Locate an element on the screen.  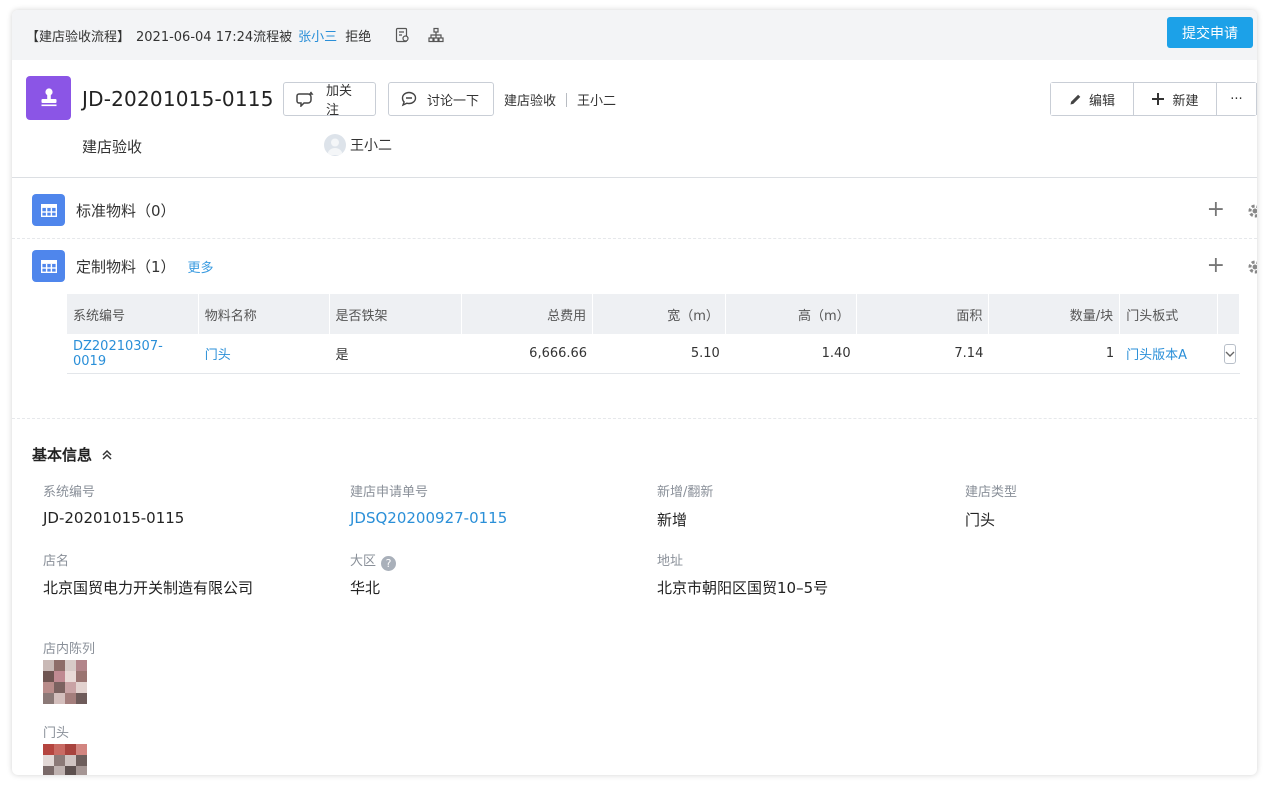
field-label: 门头 is located at coordinates (56, 733).